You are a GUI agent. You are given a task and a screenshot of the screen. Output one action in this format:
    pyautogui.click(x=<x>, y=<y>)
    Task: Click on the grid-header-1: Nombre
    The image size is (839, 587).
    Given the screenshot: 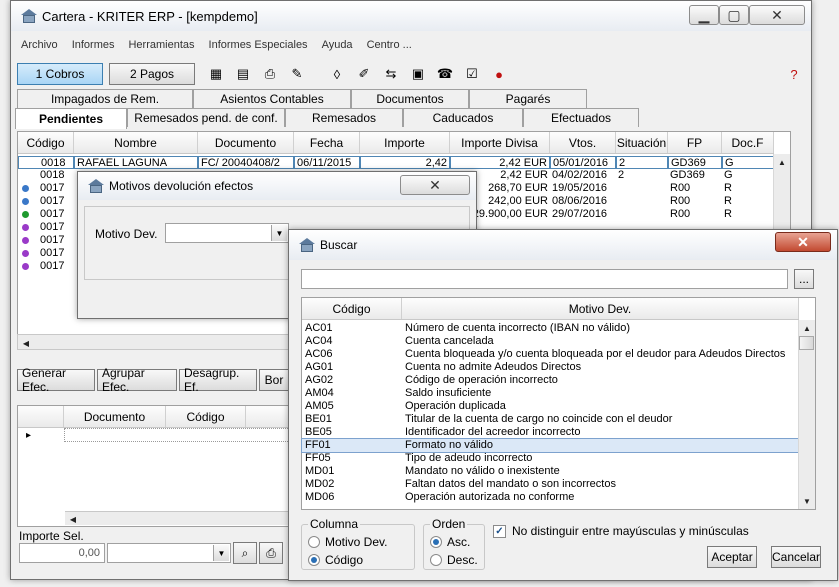 What is the action you would take?
    pyautogui.click(x=136, y=142)
    